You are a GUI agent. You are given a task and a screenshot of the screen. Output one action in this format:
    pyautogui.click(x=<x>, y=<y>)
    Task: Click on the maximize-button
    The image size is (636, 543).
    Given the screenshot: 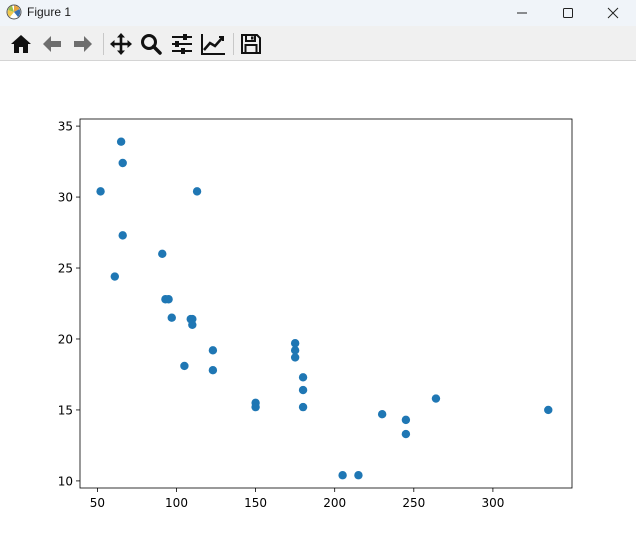 What is the action you would take?
    pyautogui.click(x=568, y=13)
    